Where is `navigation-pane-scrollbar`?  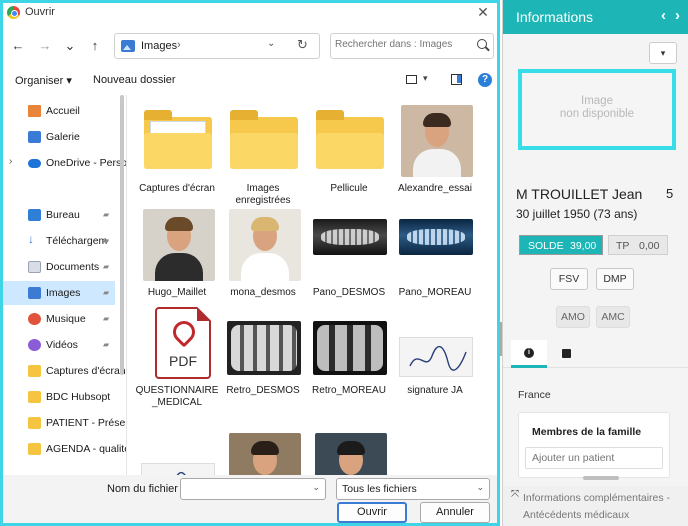
navigation-pane-scrollbar is located at coordinates (122, 235).